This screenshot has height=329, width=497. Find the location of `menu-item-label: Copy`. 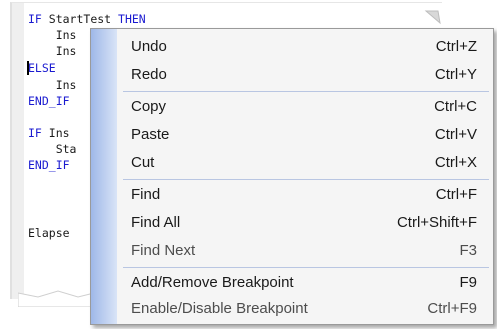

menu-item-label: Copy is located at coordinates (149, 106).